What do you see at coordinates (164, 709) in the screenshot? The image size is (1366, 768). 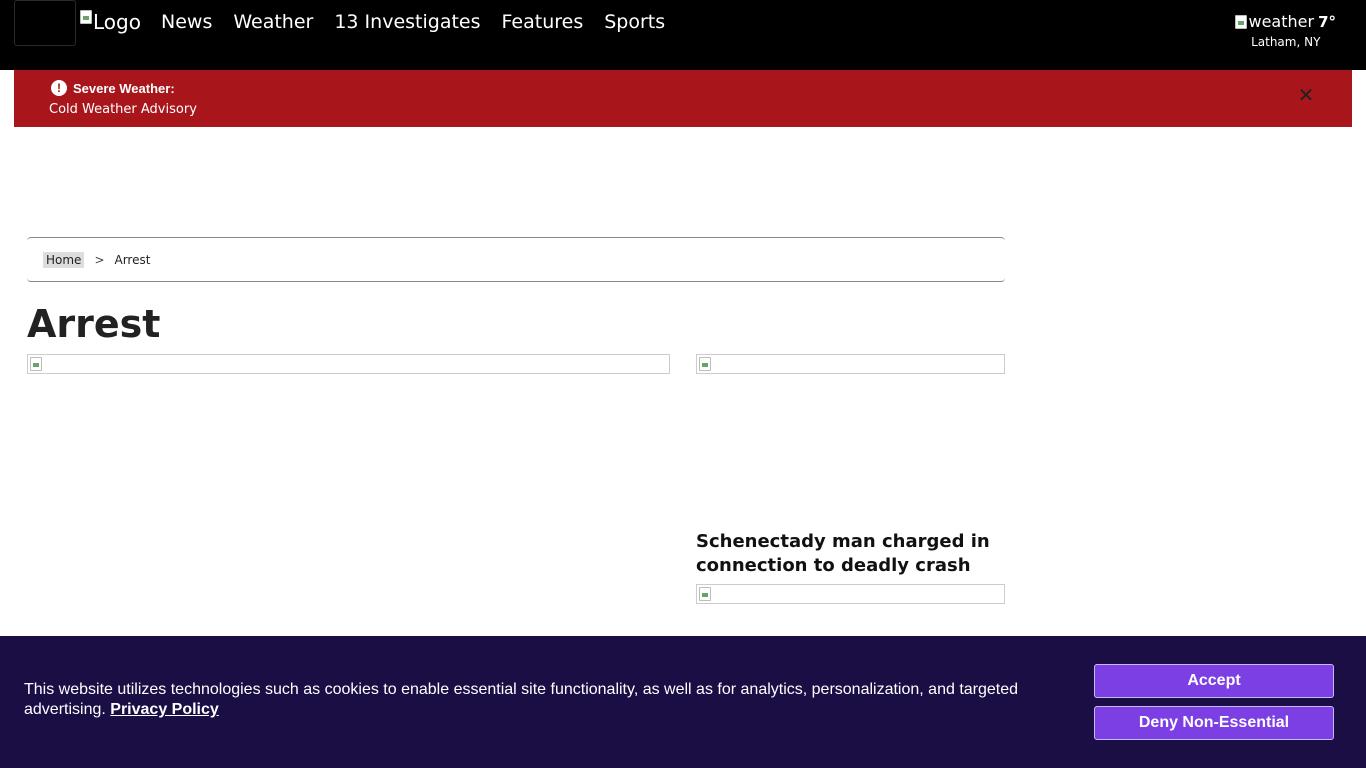 I see `privacy-policy-link: Privacy Policy` at bounding box center [164, 709].